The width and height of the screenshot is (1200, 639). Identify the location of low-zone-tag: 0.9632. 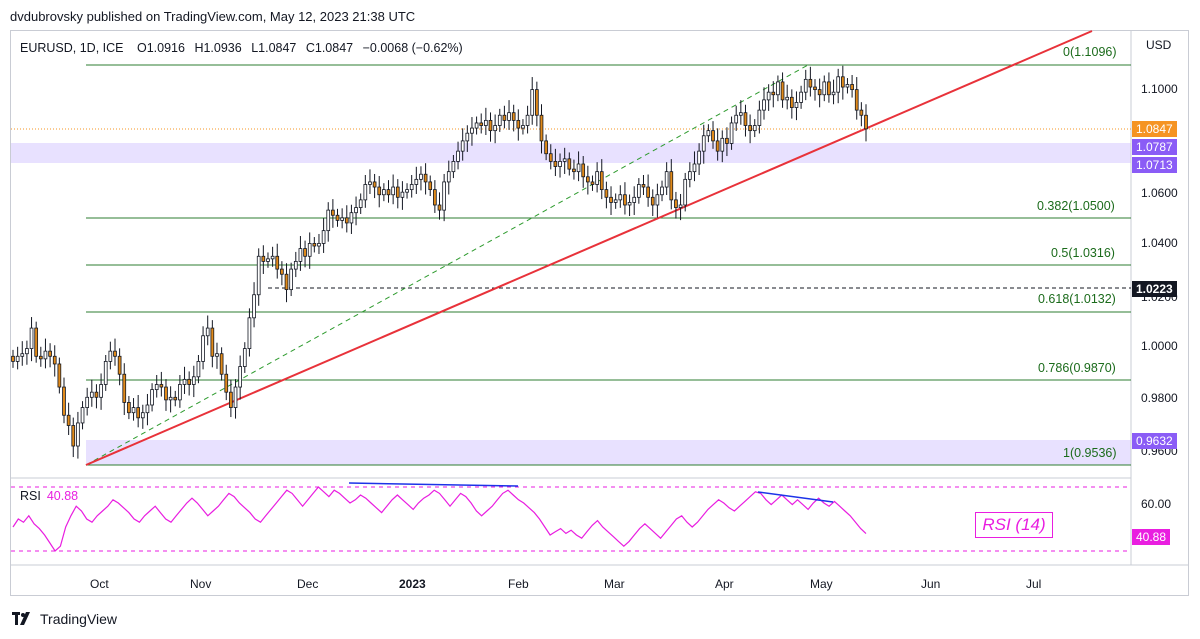
(1154, 441).